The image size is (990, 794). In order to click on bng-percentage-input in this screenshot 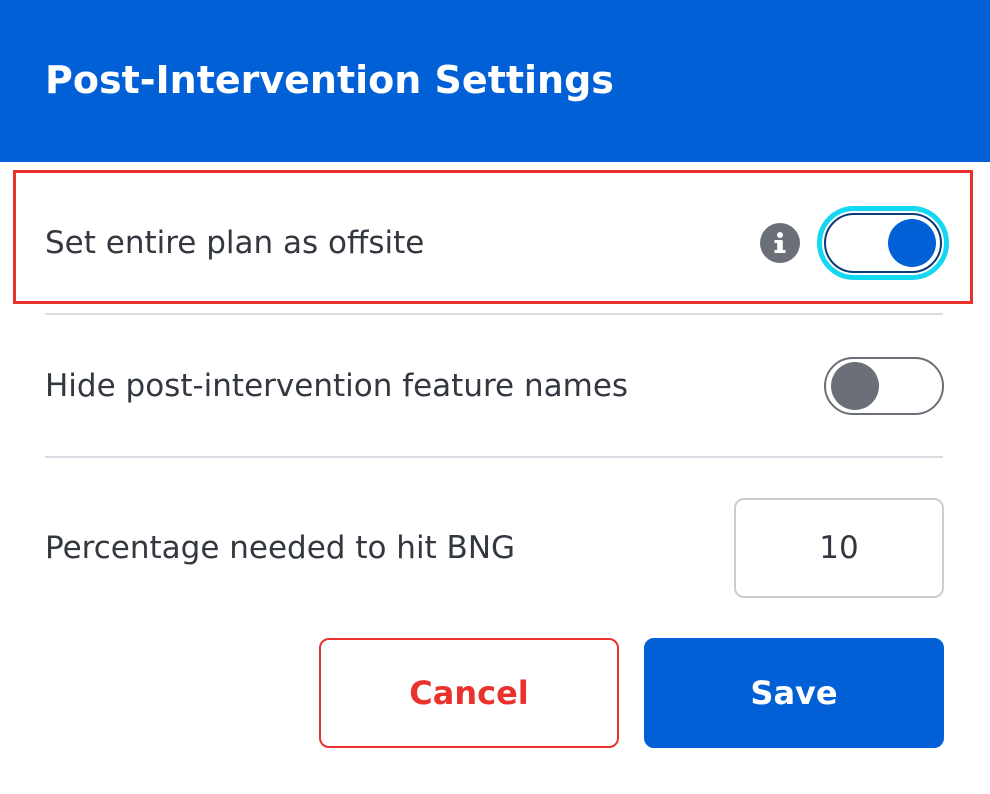, I will do `click(839, 548)`.